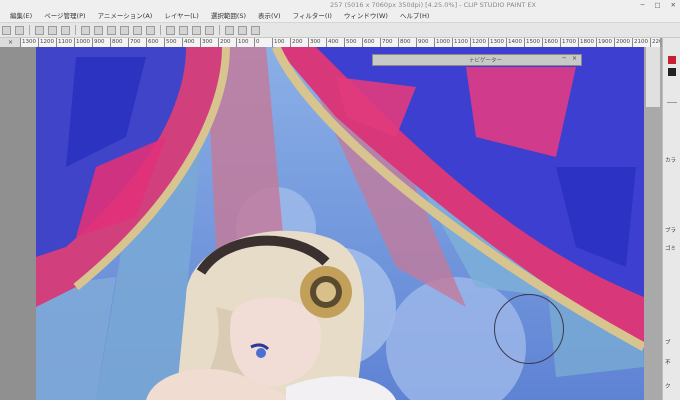 The width and height of the screenshot is (680, 400). What do you see at coordinates (640, 42) in the screenshot?
I see `ruler-tick: 2100` at bounding box center [640, 42].